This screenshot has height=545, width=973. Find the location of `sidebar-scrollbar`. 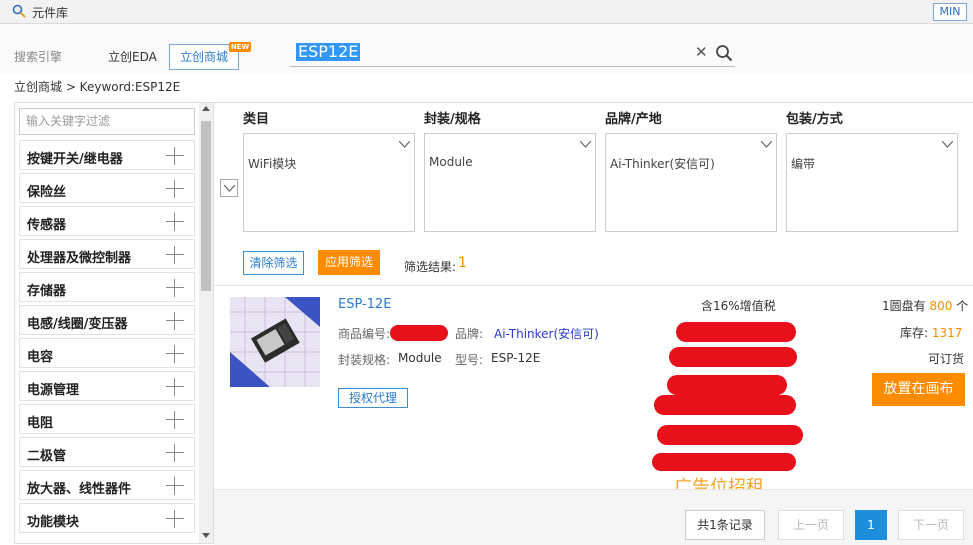

sidebar-scrollbar is located at coordinates (206, 323).